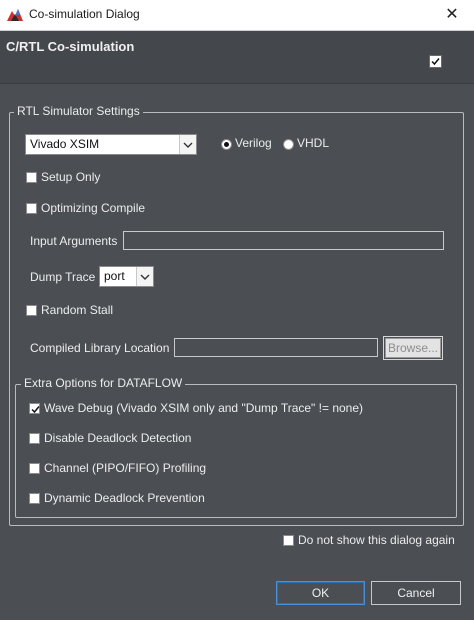 The height and width of the screenshot is (620, 474). Describe the element at coordinates (77, 310) in the screenshot. I see `random-stall-label: Random Stall` at that location.